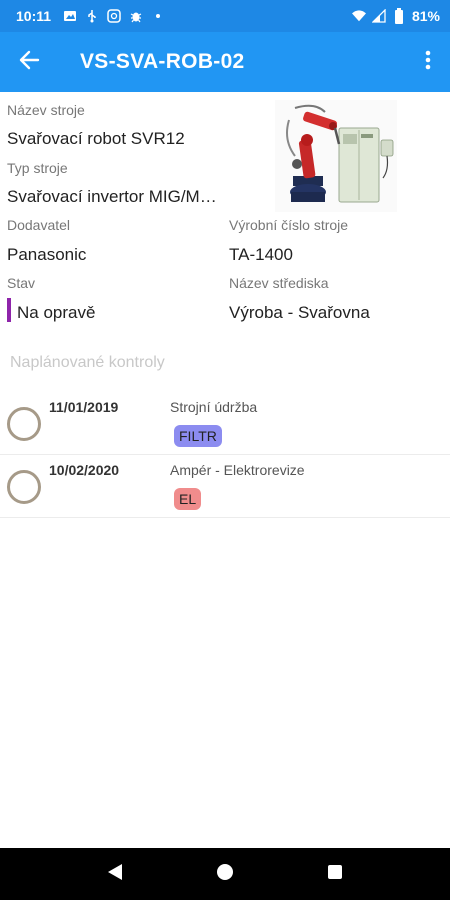  I want to click on status-right: 81%, so click(395, 16).